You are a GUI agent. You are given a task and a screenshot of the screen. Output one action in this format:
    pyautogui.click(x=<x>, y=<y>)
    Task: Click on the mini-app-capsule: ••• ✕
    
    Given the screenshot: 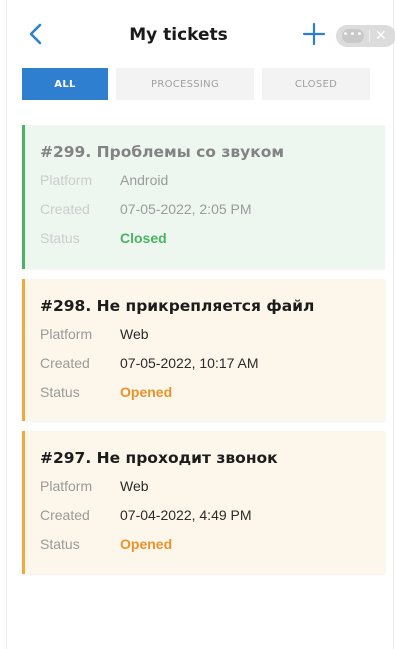 What is the action you would take?
    pyautogui.click(x=365, y=36)
    